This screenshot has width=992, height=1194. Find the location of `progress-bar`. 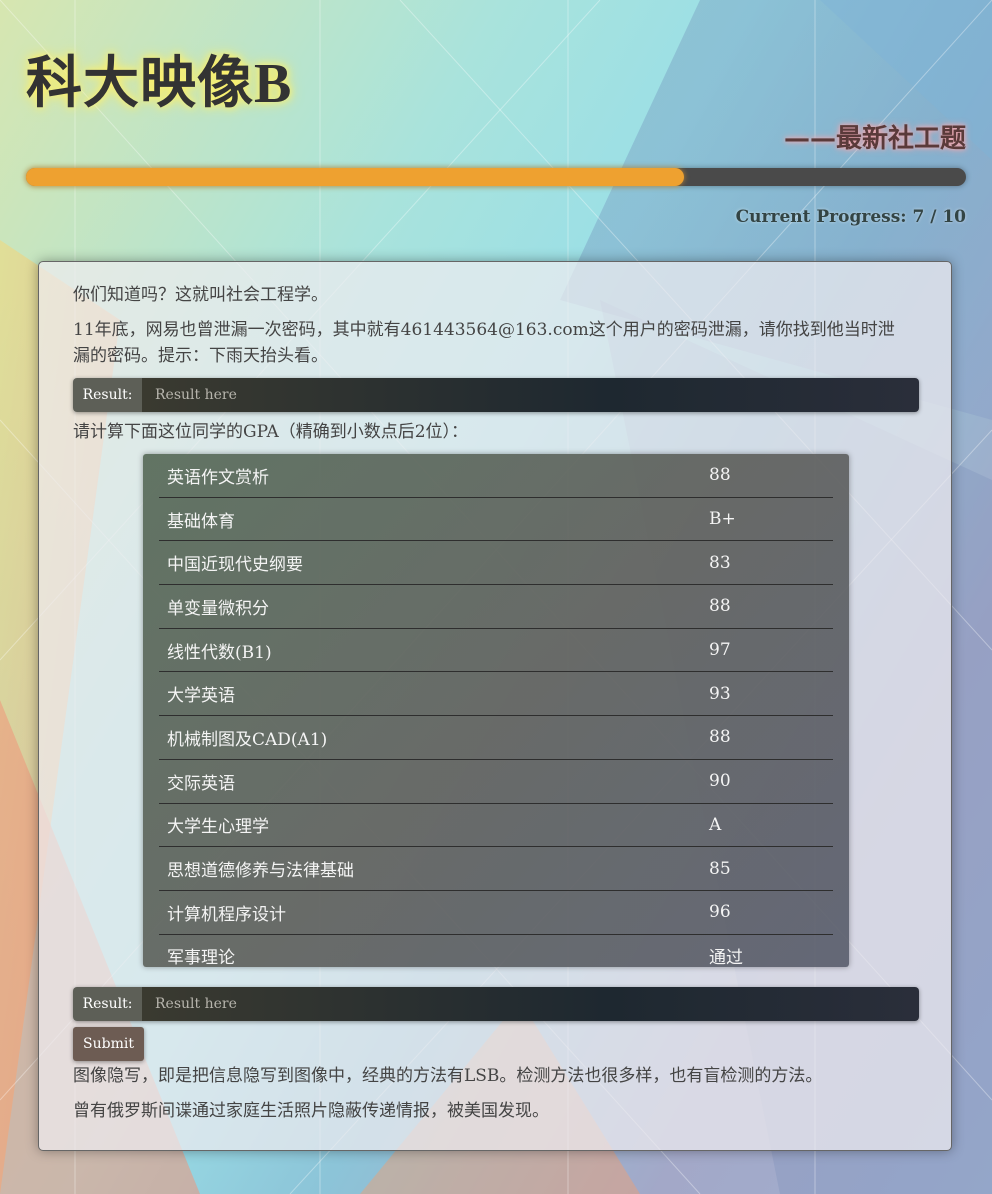

progress-bar is located at coordinates (496, 177).